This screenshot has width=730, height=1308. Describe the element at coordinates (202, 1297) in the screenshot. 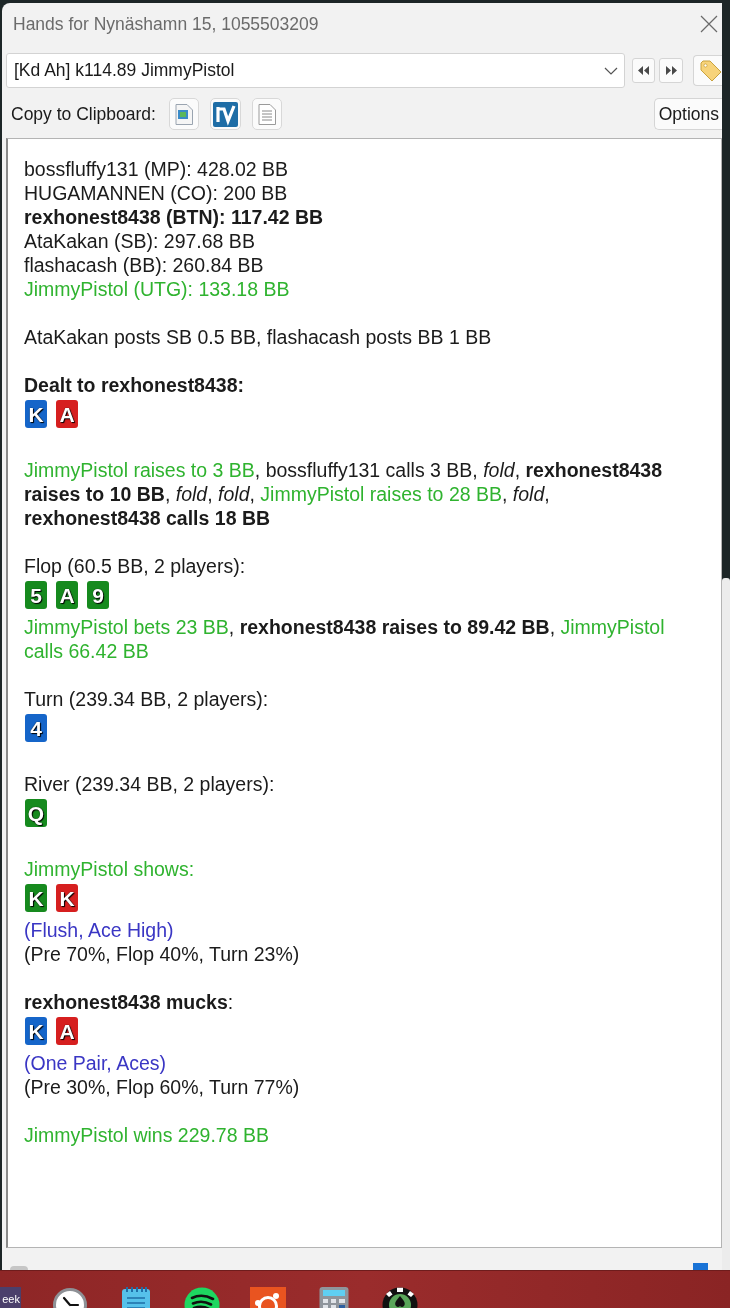

I see `sound-waves-icon` at that location.